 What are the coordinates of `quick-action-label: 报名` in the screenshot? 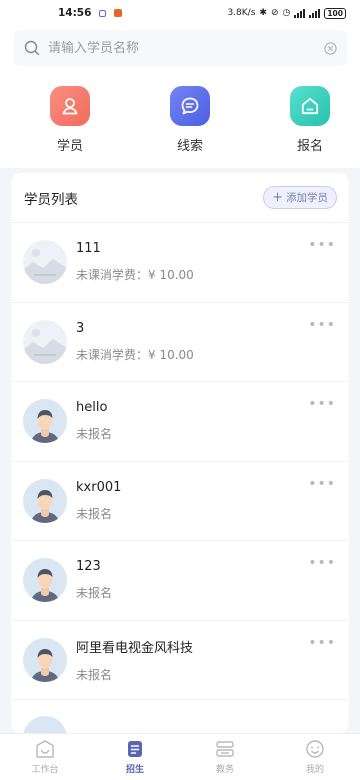 It's located at (309, 146).